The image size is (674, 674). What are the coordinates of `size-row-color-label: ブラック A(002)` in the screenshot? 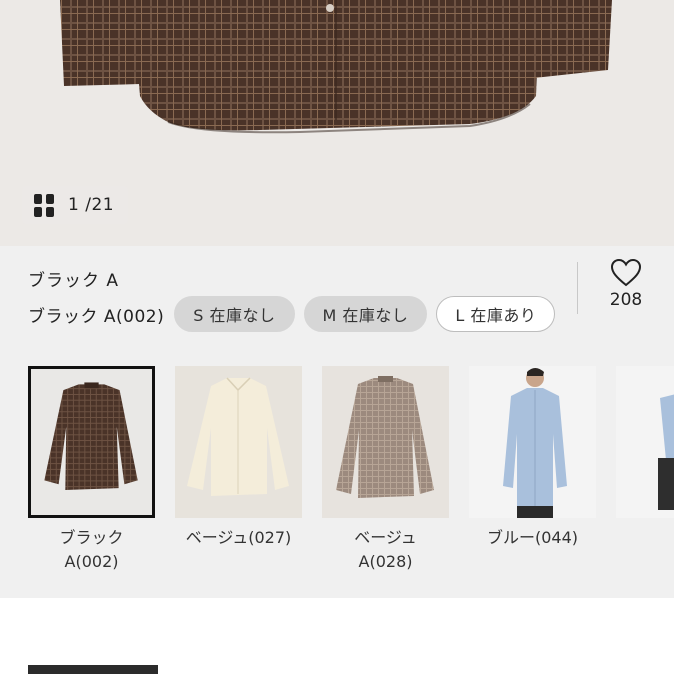 It's located at (96, 316).